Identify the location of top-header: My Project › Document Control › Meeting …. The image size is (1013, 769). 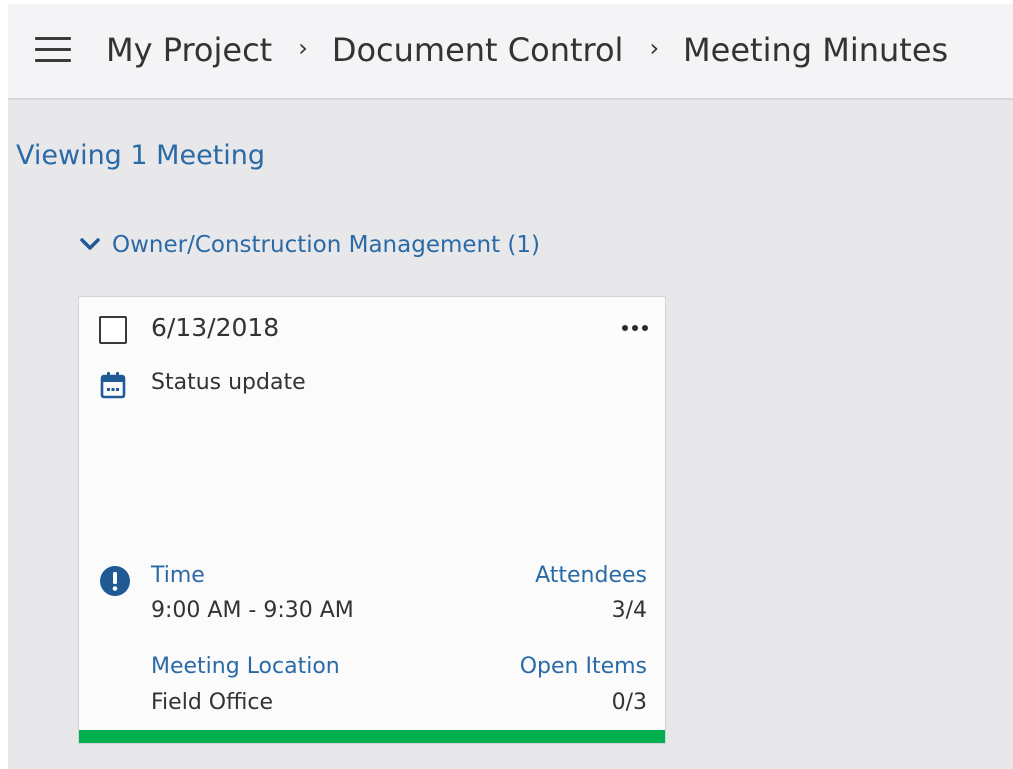
(510, 52).